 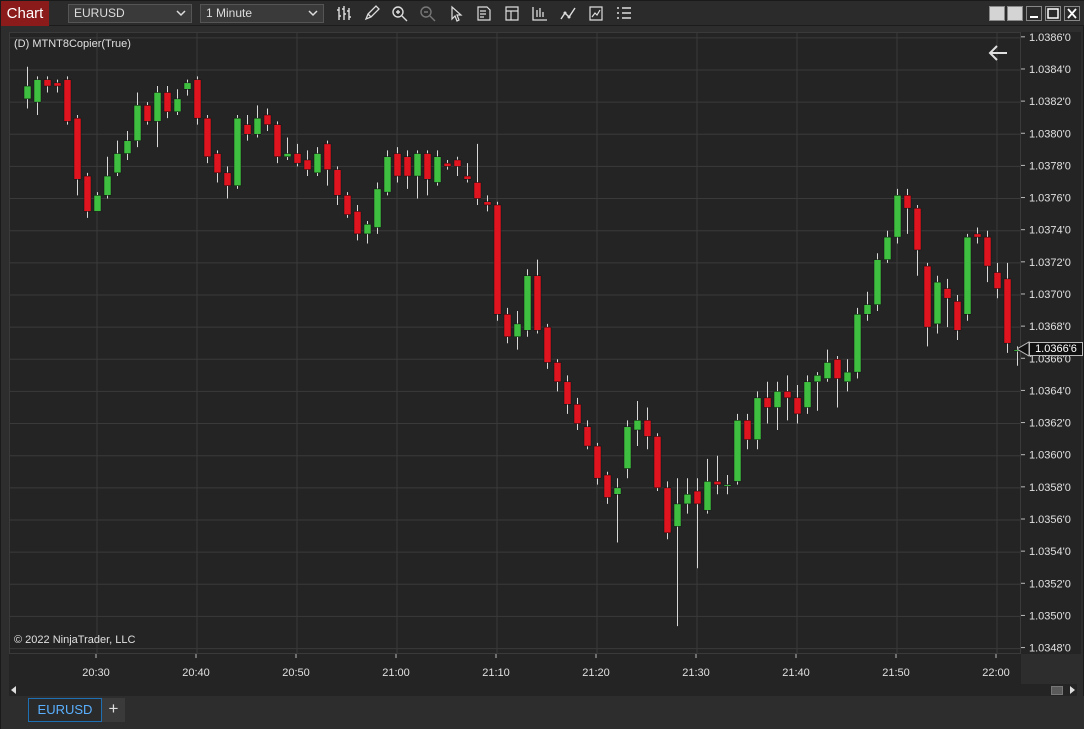 I want to click on tab-eurusd: EURUSD, so click(x=65, y=710).